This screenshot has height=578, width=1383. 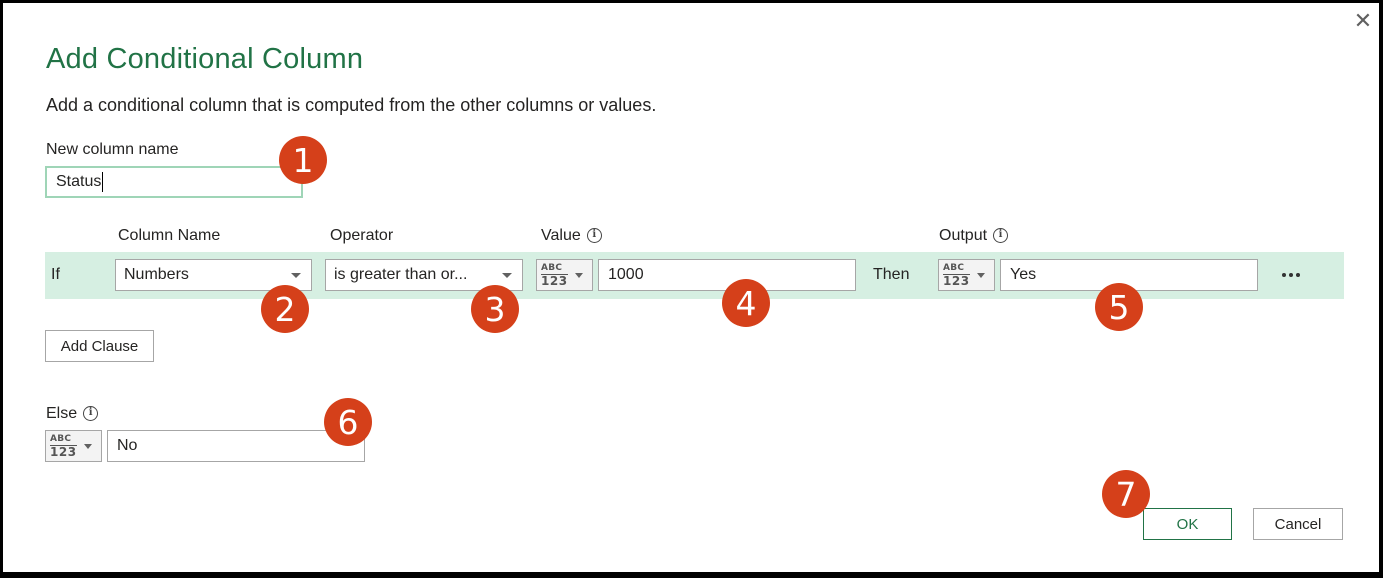 What do you see at coordinates (79, 181) in the screenshot?
I see `new-column-name-value: Status` at bounding box center [79, 181].